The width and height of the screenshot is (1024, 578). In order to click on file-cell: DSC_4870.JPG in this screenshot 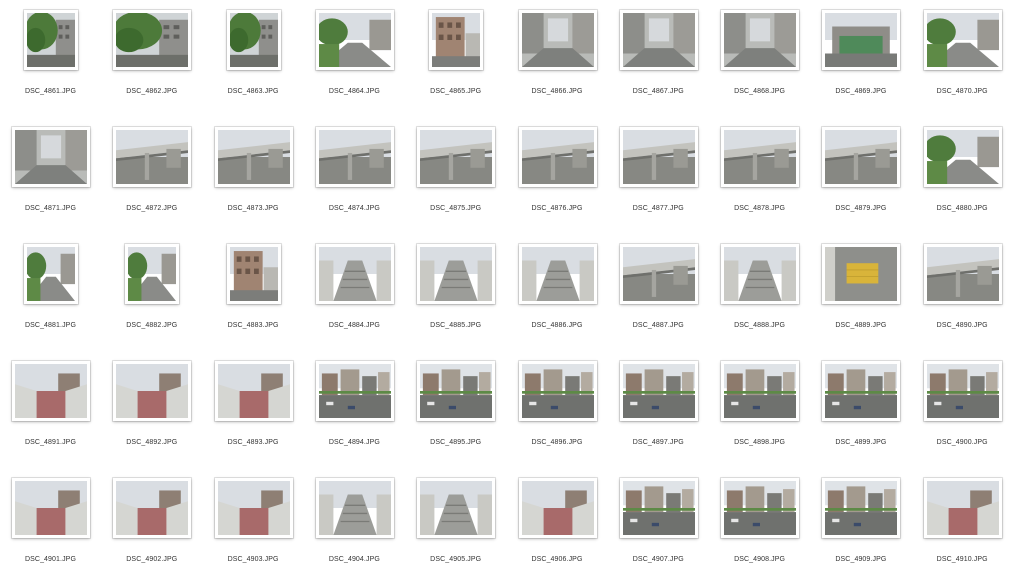, I will do `click(962, 58)`.